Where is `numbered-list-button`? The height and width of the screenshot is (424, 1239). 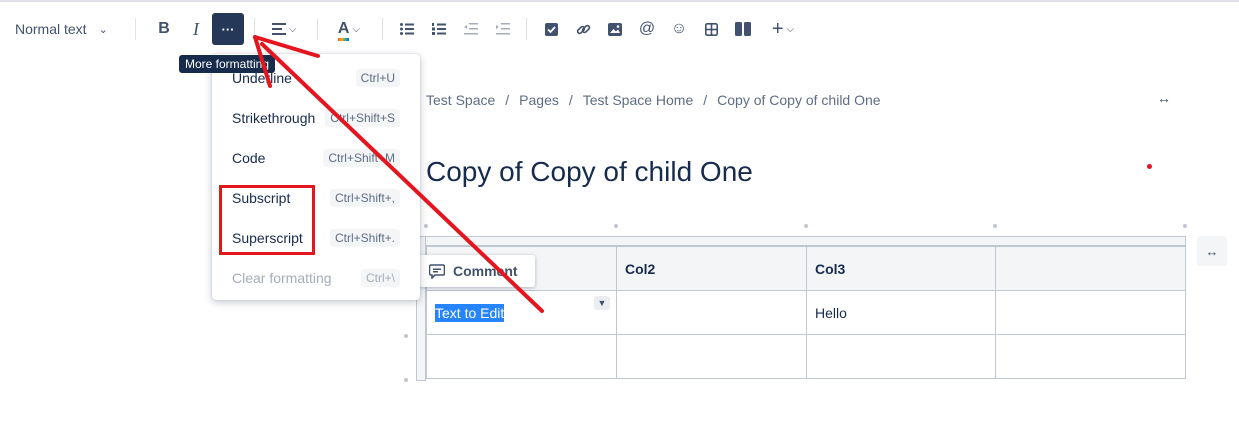
numbered-list-button is located at coordinates (439, 29).